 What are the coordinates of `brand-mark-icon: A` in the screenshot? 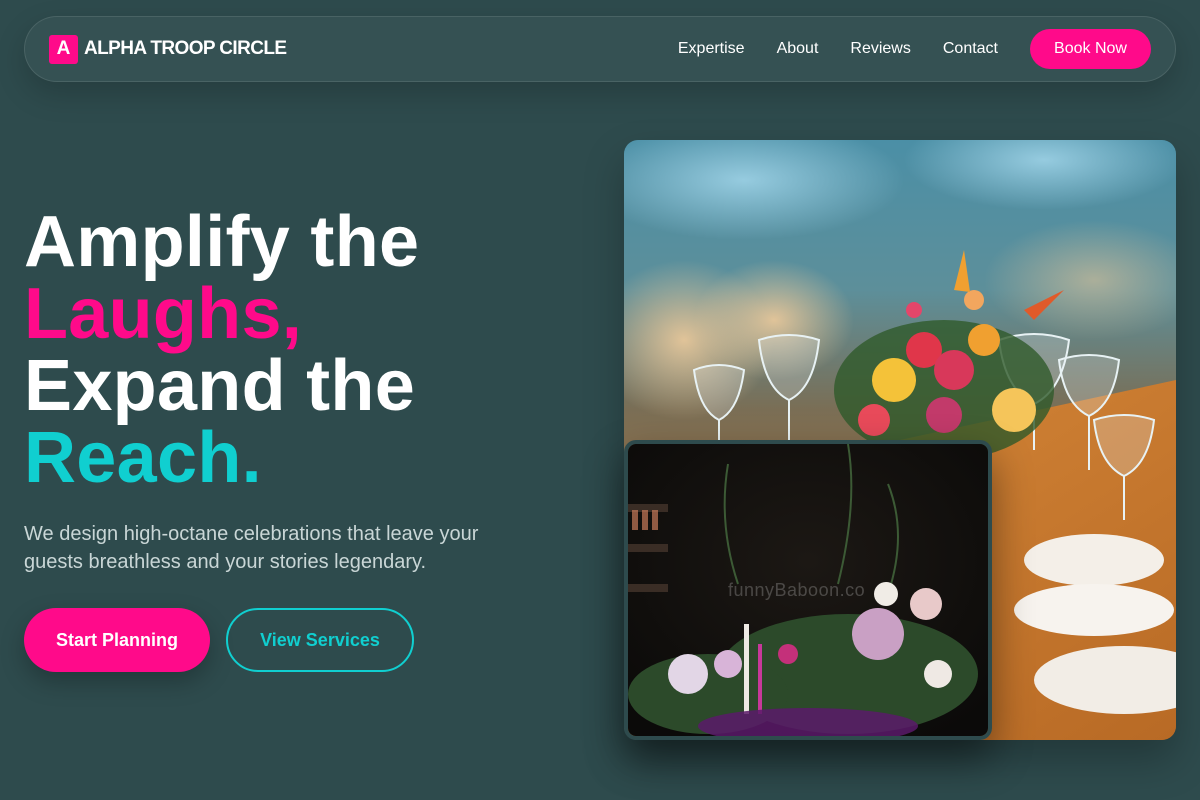 It's located at (63, 49).